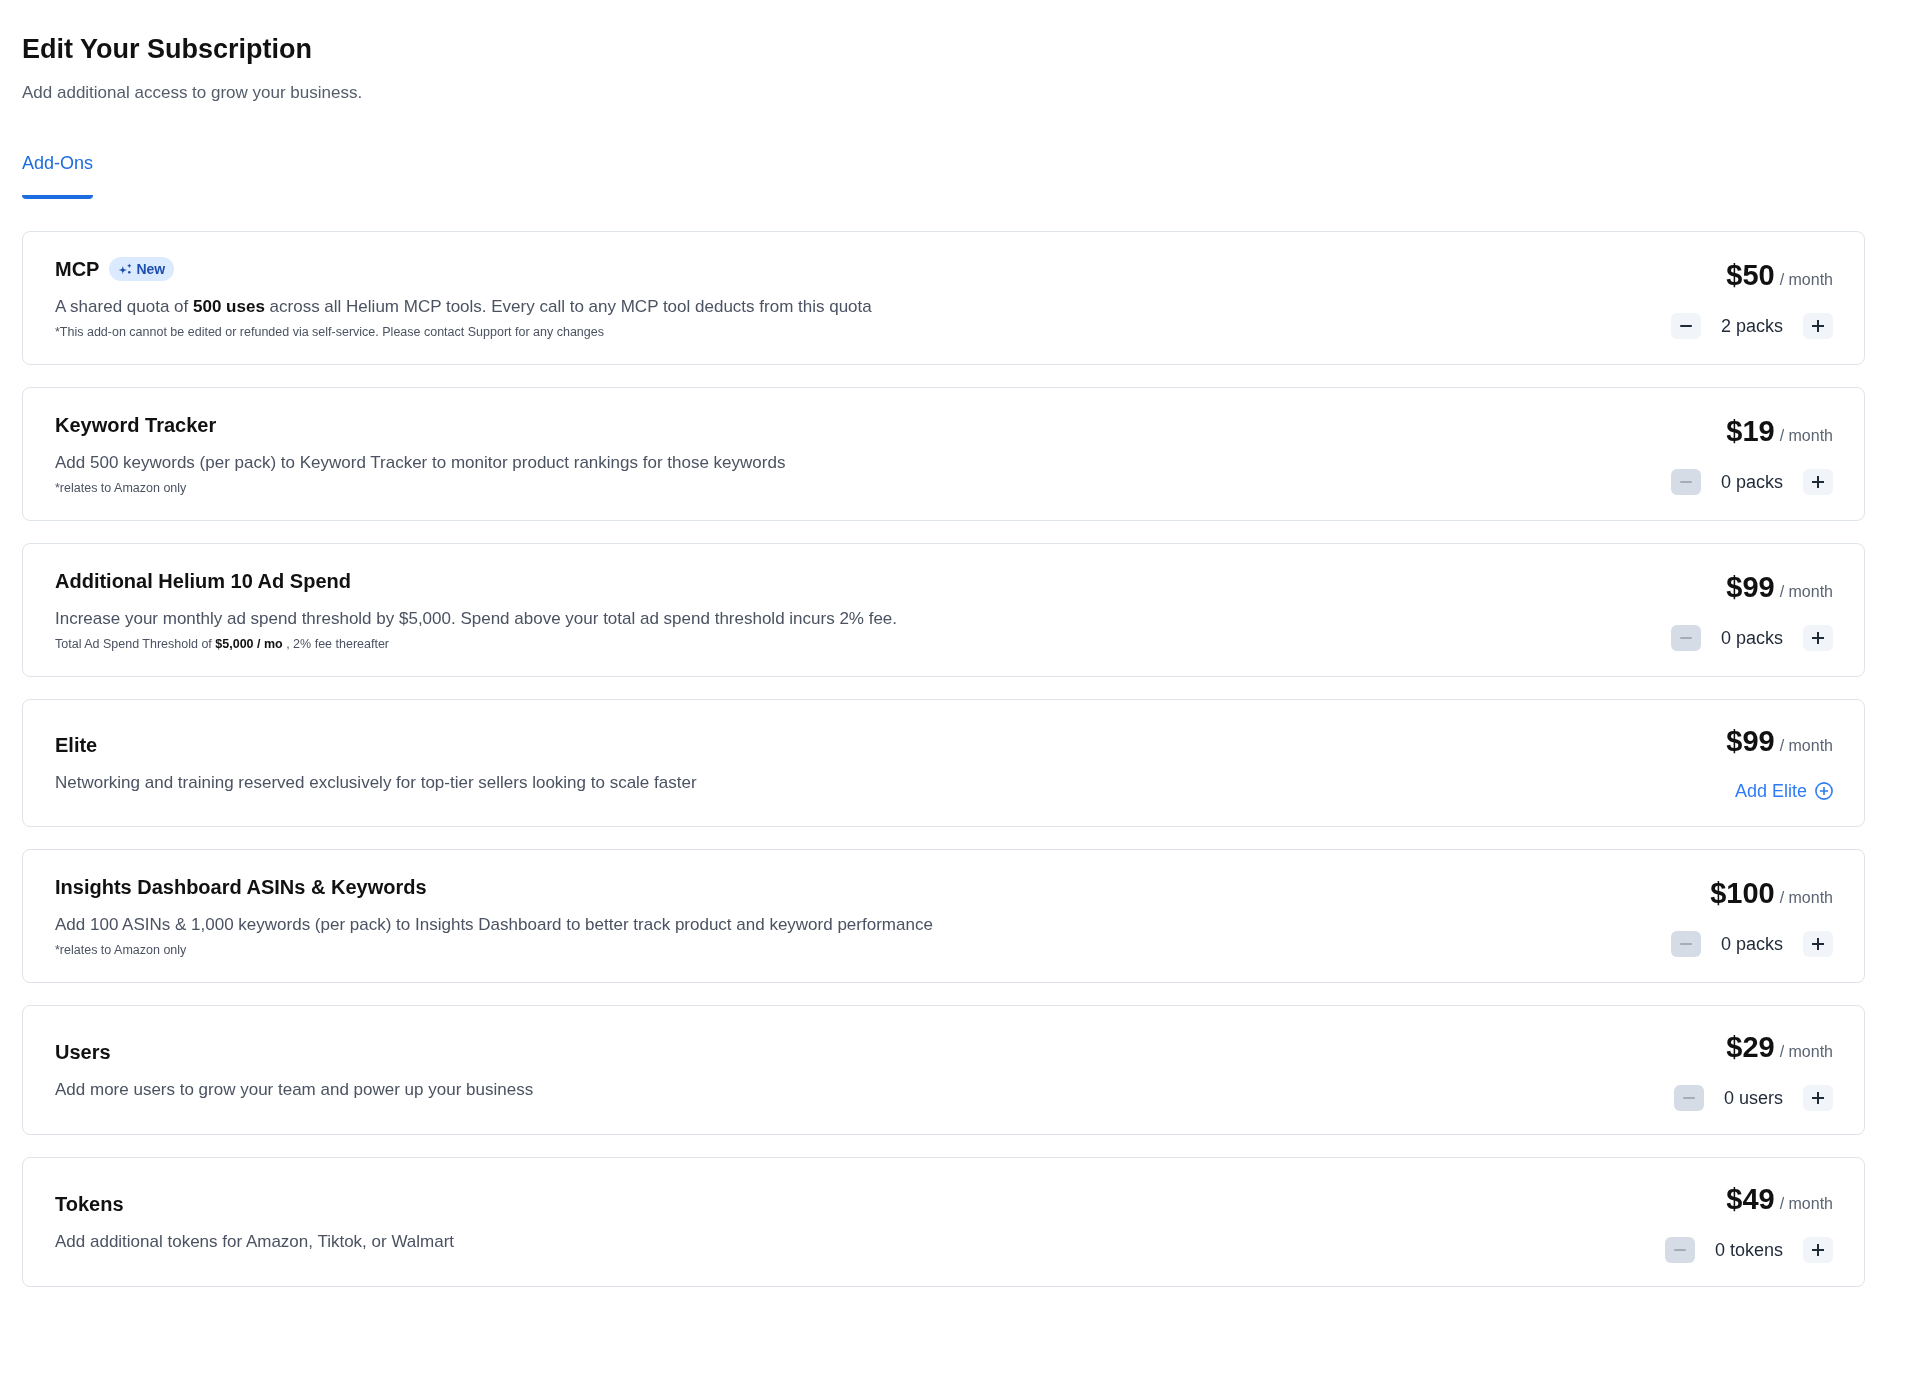 This screenshot has height=1376, width=1924. I want to click on addon-description: Add more users to grow your team and power up your business, so click(294, 1090).